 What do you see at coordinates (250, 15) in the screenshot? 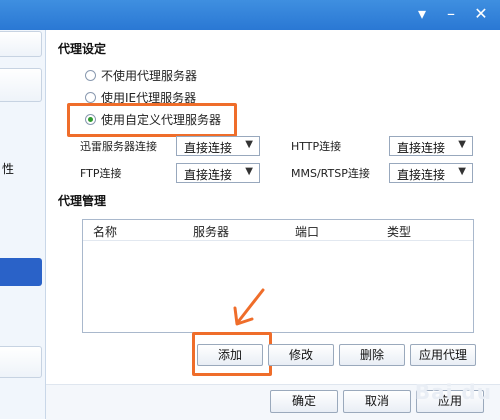
I see `title-bar: ▾ – ✕` at bounding box center [250, 15].